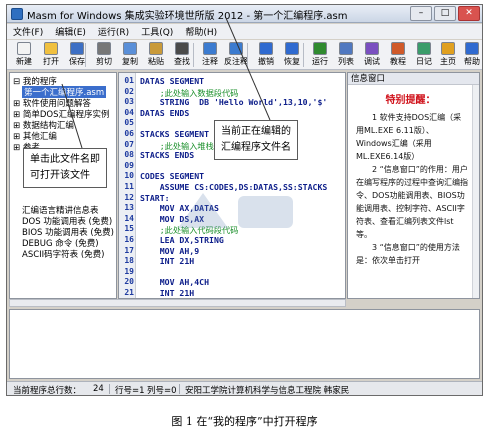 The image size is (489, 444). I want to click on callout-open-file: 单击此文件名即 可打开该文件, so click(65, 168).